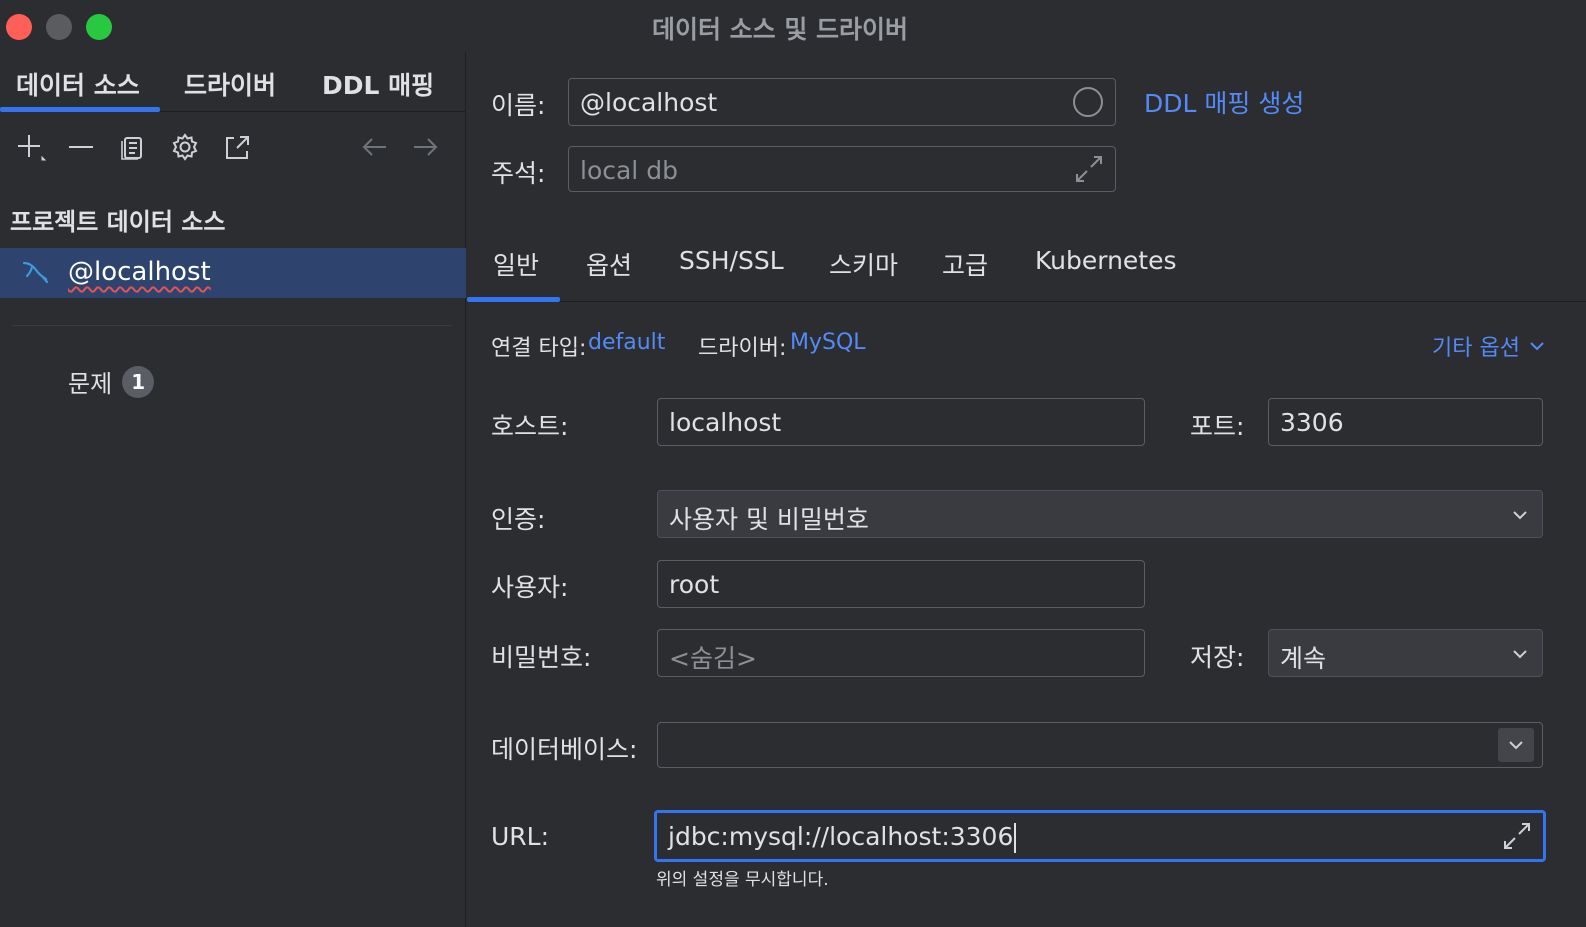 This screenshot has height=927, width=1586. I want to click on url-value-wrap: jdbc:mysql://localhost:3306, so click(842, 837).